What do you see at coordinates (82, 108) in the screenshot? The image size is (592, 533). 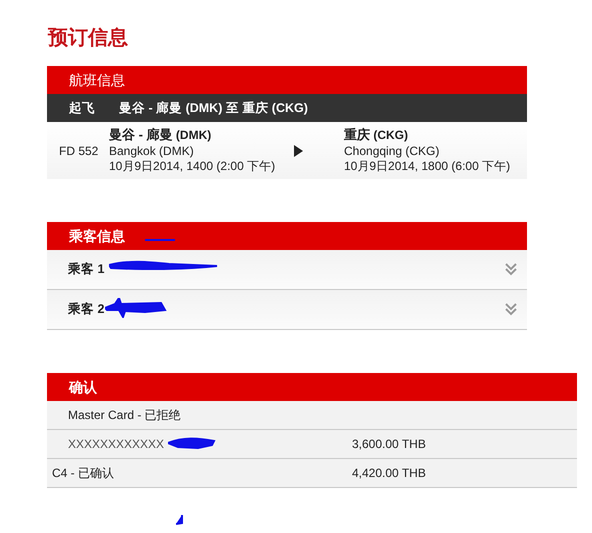 I see `departure-label: 起飞` at bounding box center [82, 108].